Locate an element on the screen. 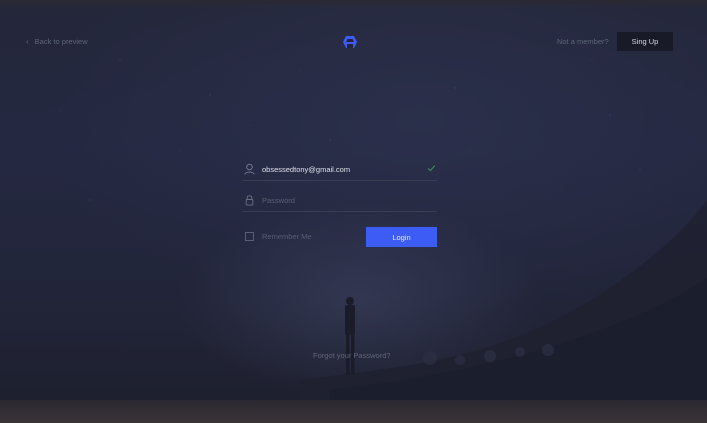 The width and height of the screenshot is (707, 423). email-field is located at coordinates (339, 170).